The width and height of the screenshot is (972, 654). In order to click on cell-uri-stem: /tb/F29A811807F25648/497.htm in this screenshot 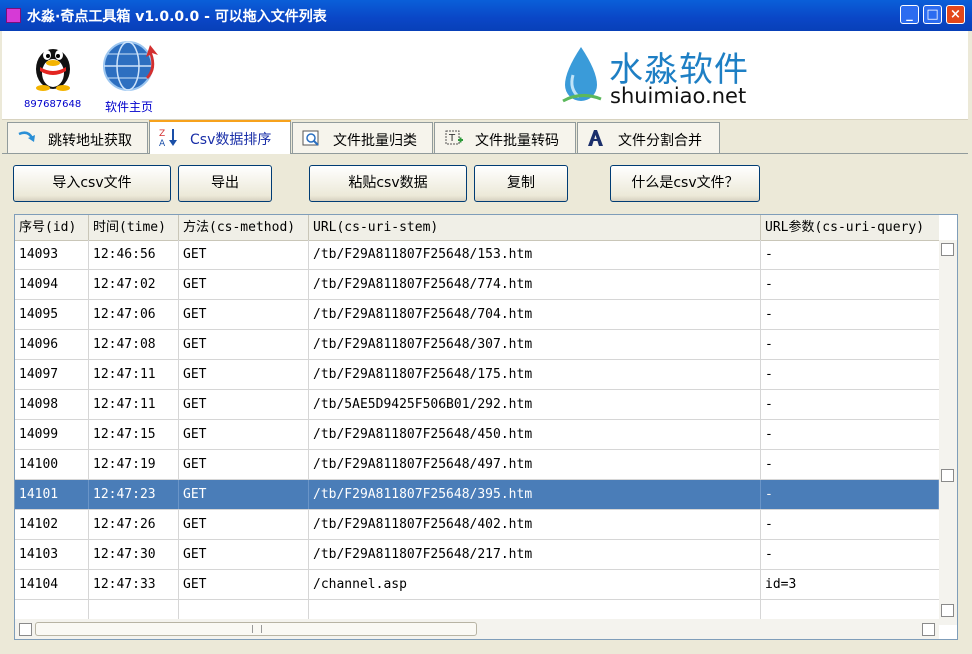, I will do `click(535, 464)`.